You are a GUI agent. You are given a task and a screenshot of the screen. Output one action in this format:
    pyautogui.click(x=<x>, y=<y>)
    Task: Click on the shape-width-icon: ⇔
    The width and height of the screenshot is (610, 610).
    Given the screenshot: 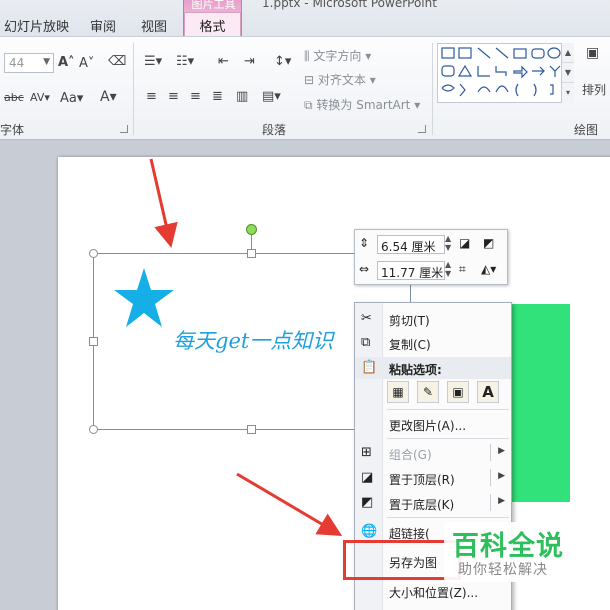 What is the action you would take?
    pyautogui.click(x=364, y=269)
    